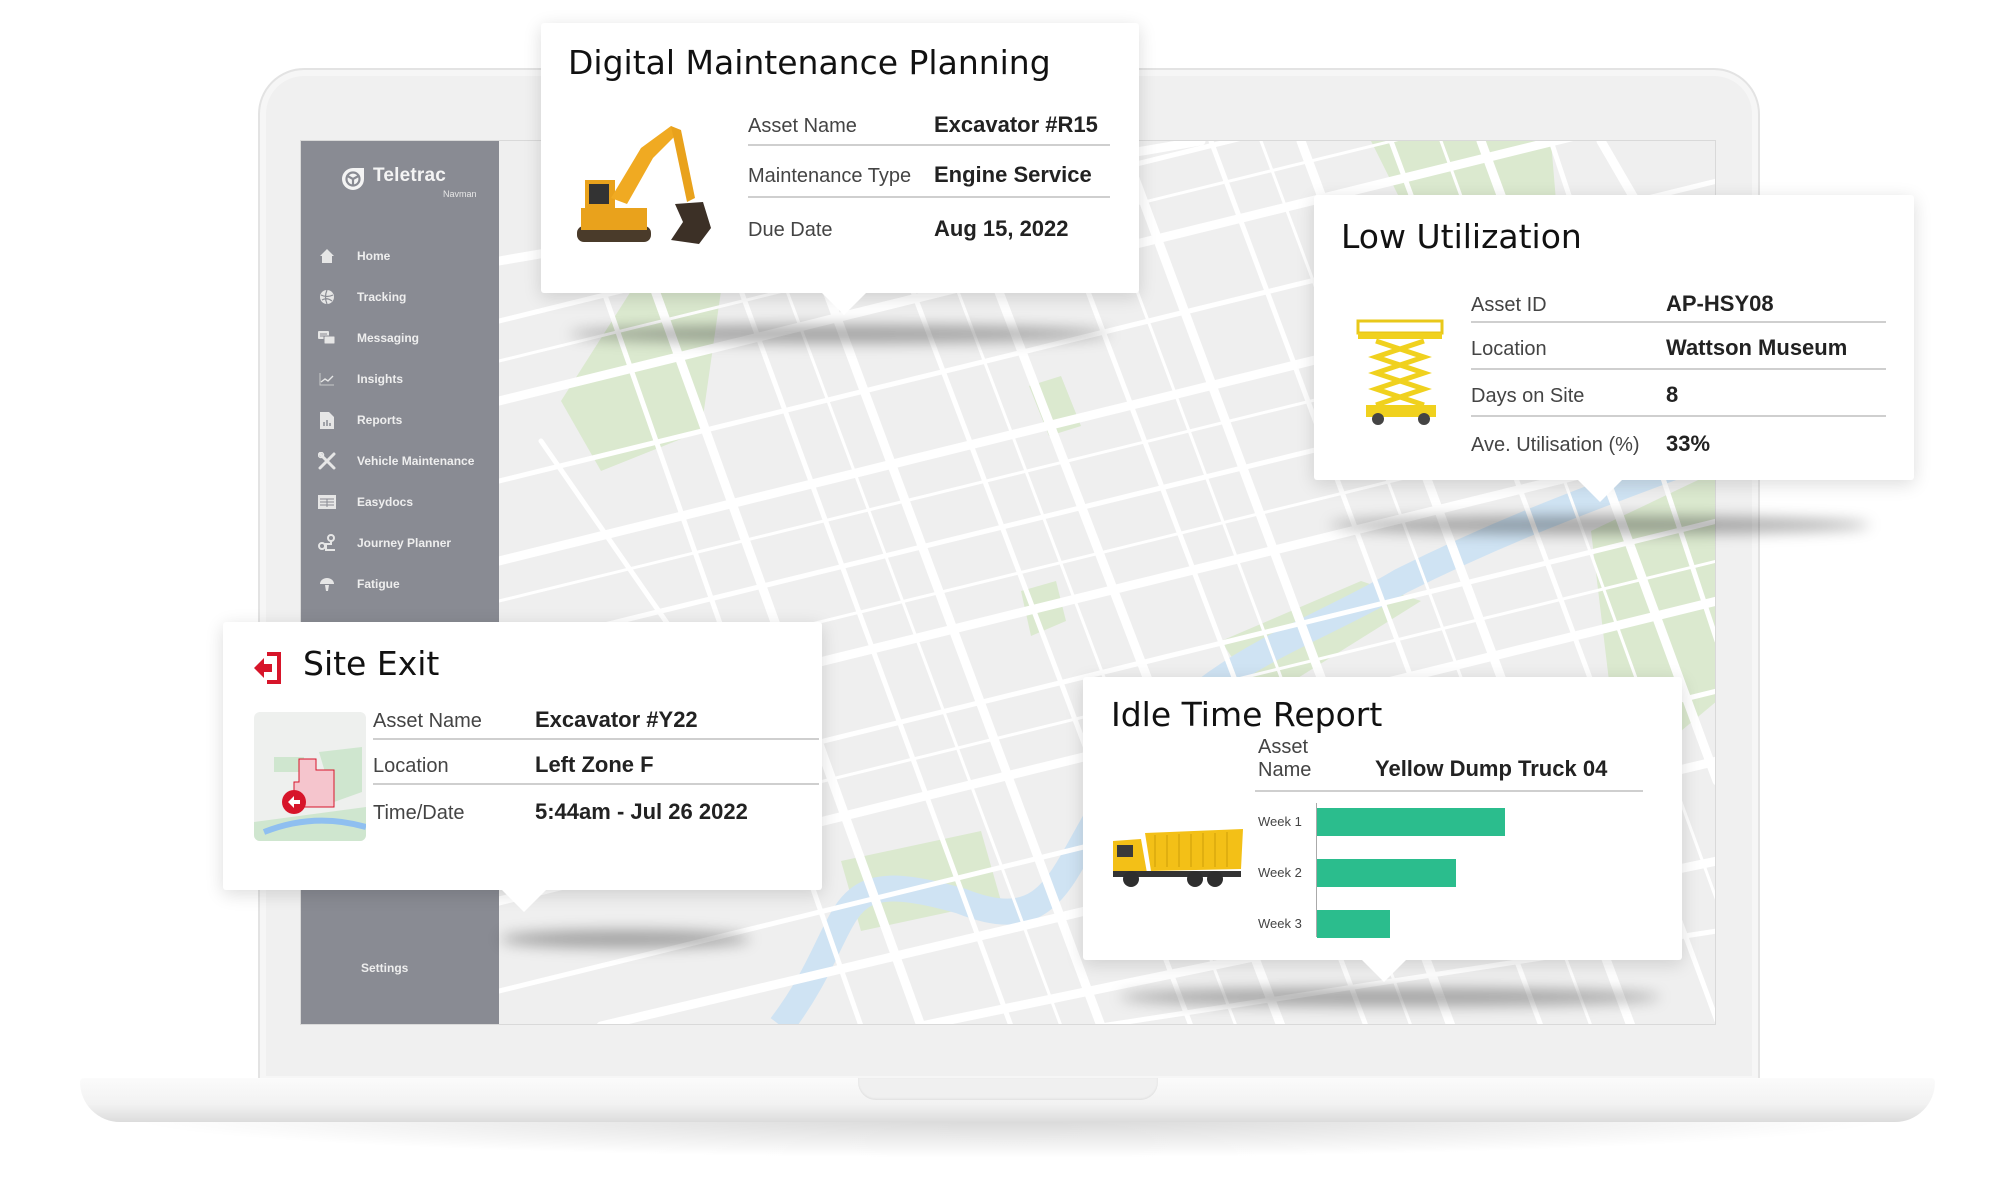 Image resolution: width=2000 pixels, height=1200 pixels. I want to click on idle-time-bar-chart: Week 1 Week 2 Week 3, so click(1455, 873).